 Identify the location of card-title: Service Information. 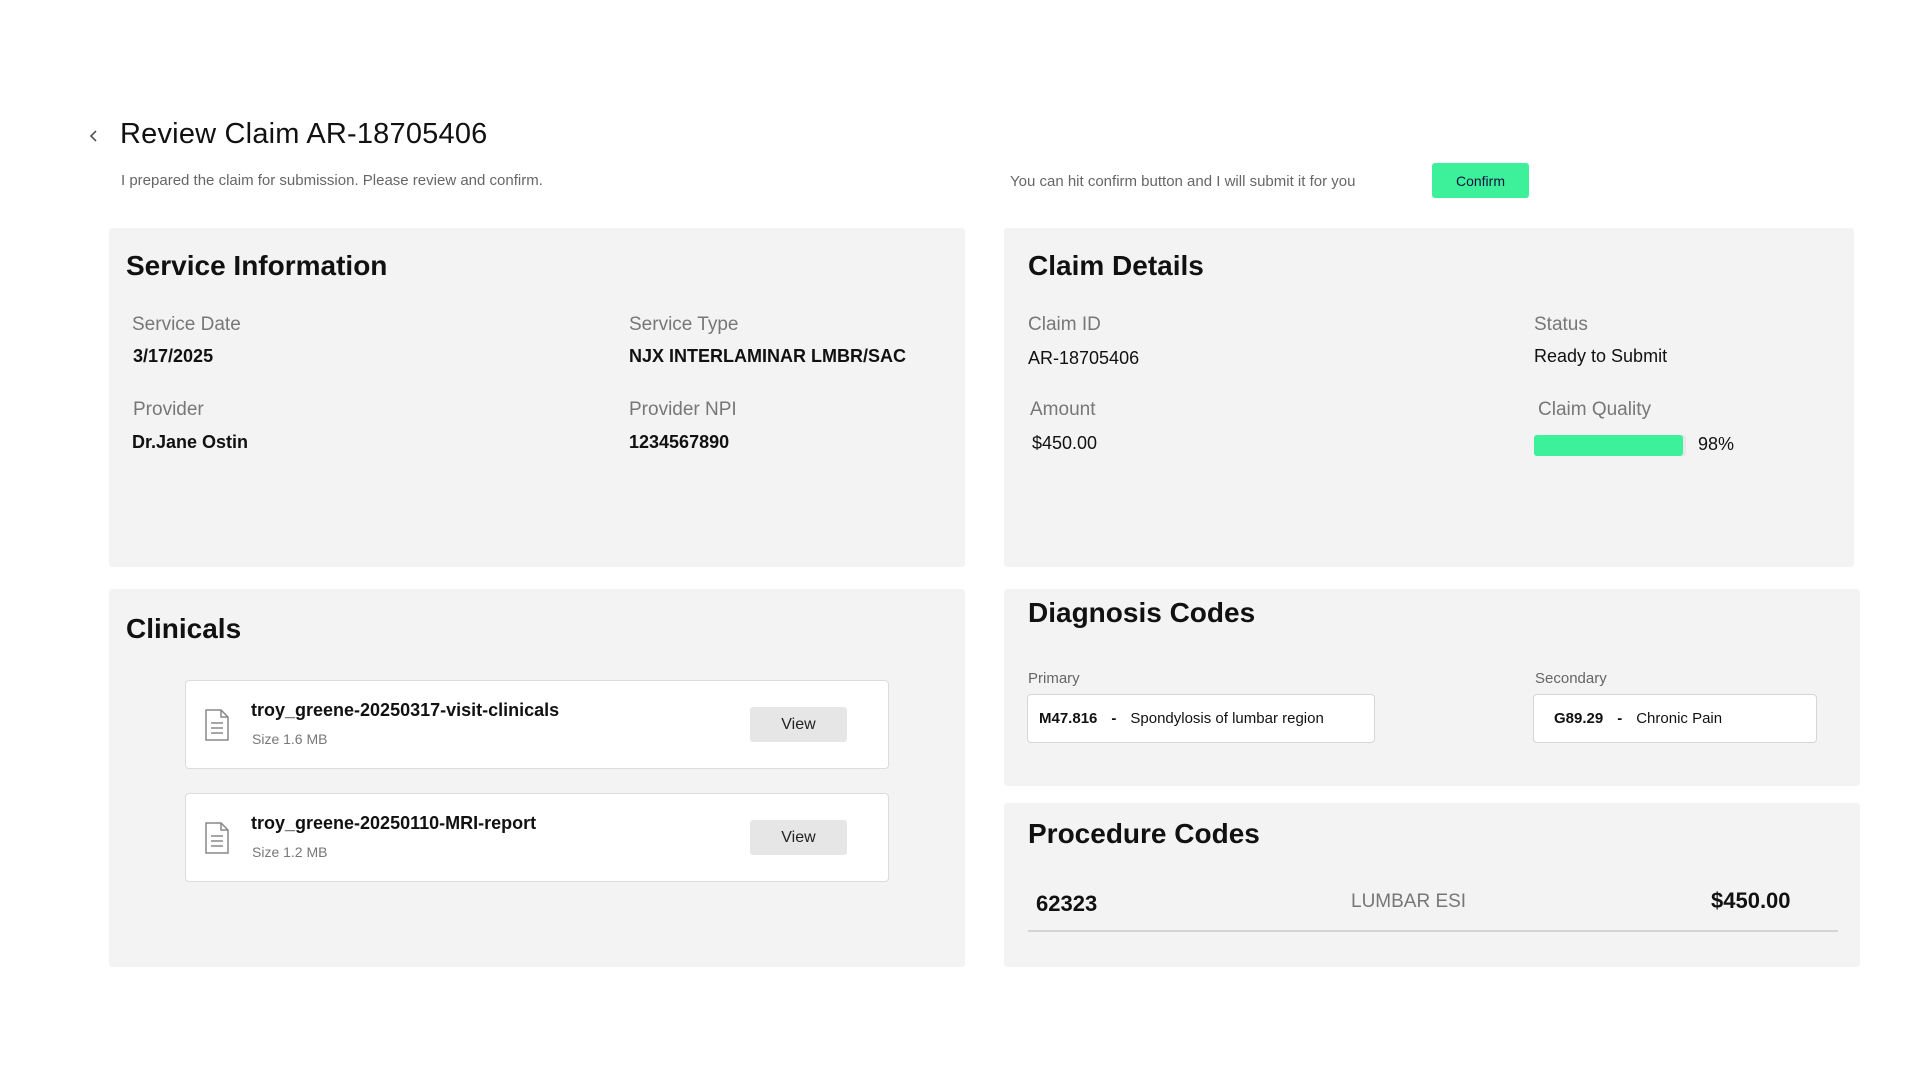
(257, 265).